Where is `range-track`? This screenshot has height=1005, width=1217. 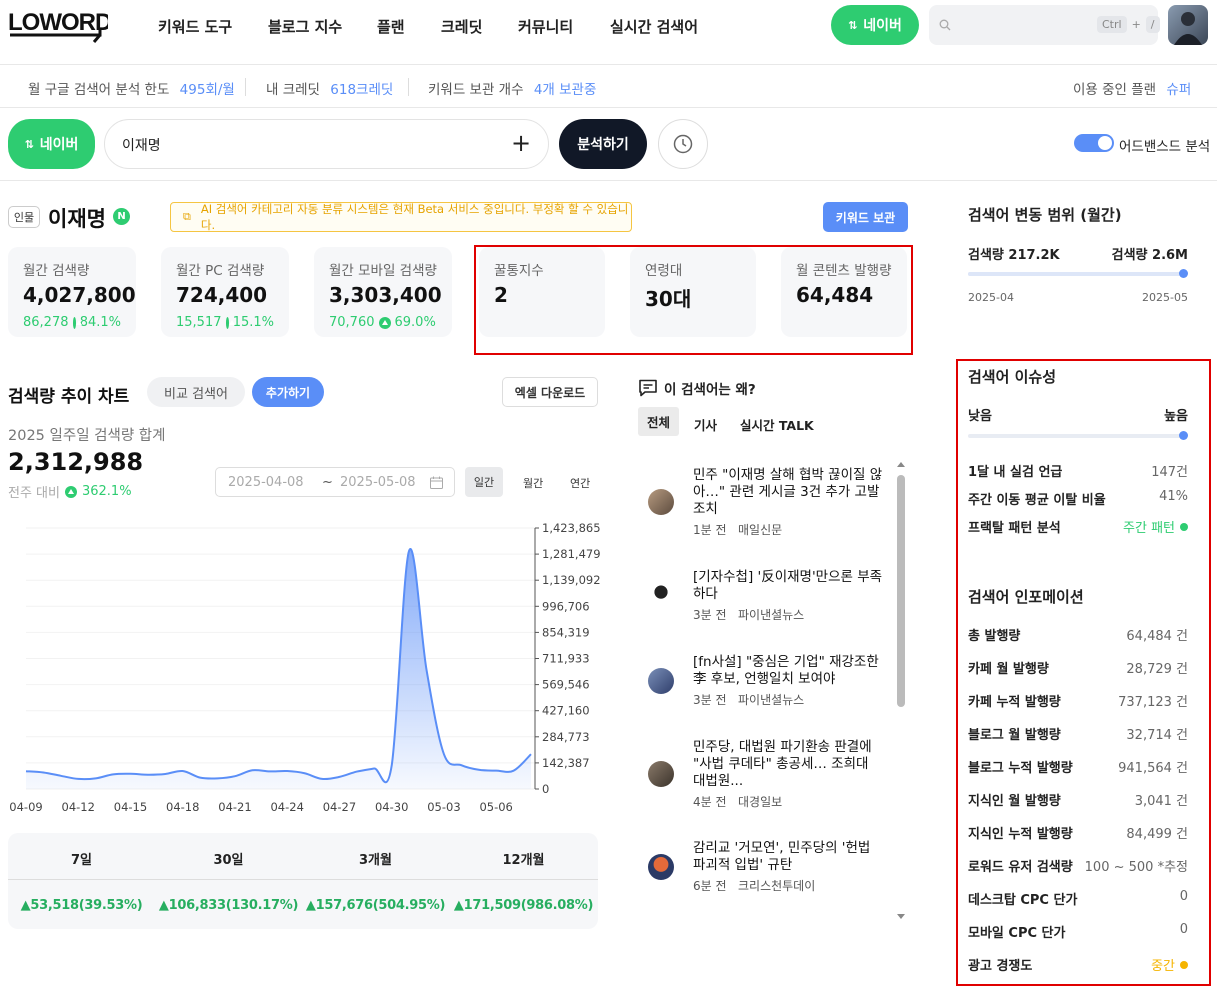 range-track is located at coordinates (1078, 273).